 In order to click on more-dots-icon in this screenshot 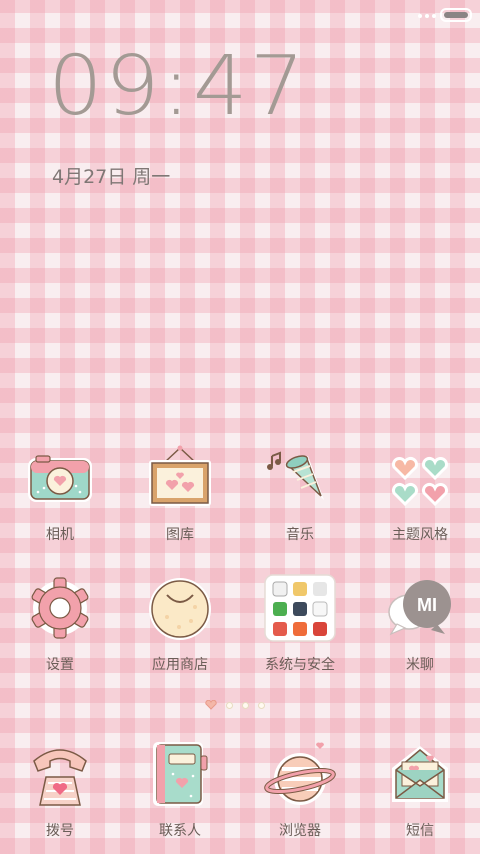, I will do `click(427, 16)`.